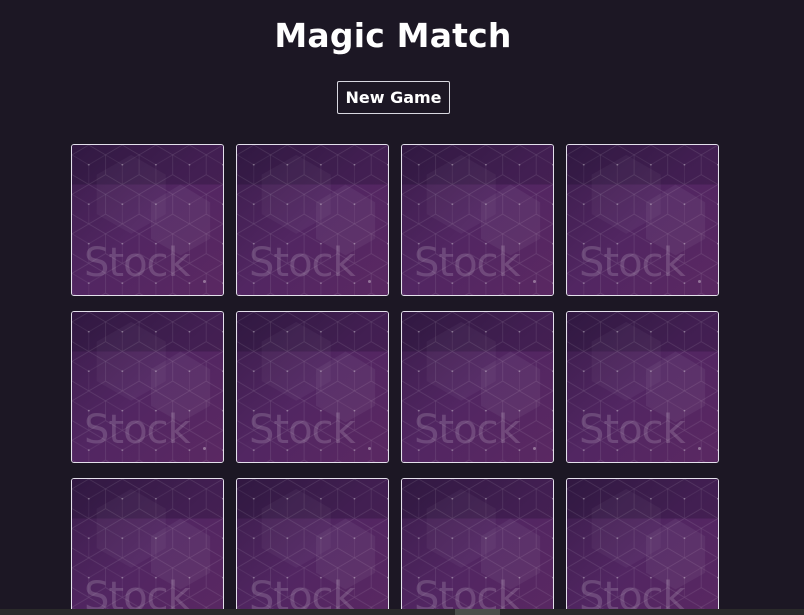 The height and width of the screenshot is (615, 804). Describe the element at coordinates (402, 612) in the screenshot. I see `horizontal-scrollbar` at that location.